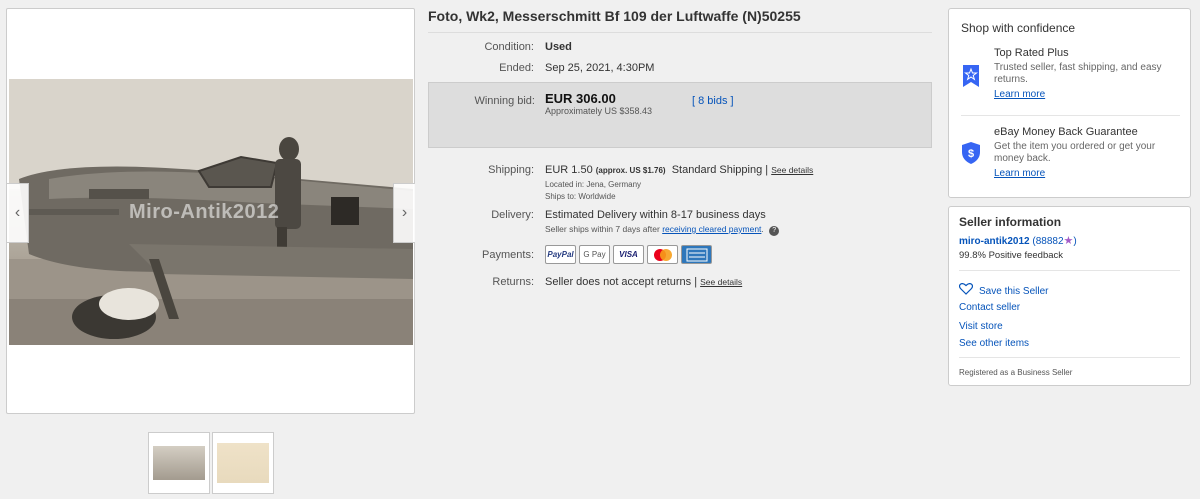 Image resolution: width=1200 pixels, height=499 pixels. Describe the element at coordinates (504, 101) in the screenshot. I see `winning-bid-label: Winning bid:` at that location.